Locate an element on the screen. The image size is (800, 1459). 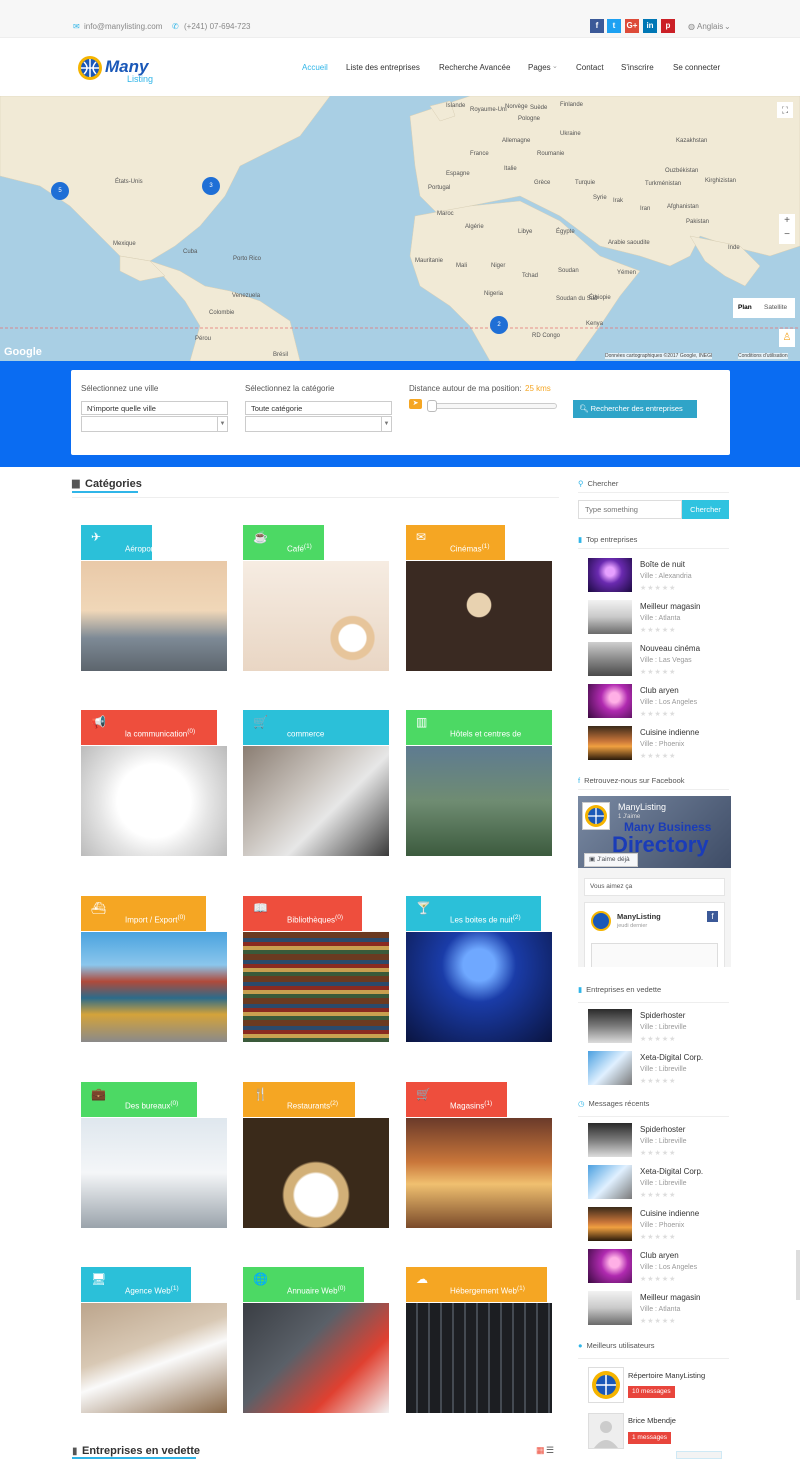
city-select-dropdown: ▼ is located at coordinates (154, 424).